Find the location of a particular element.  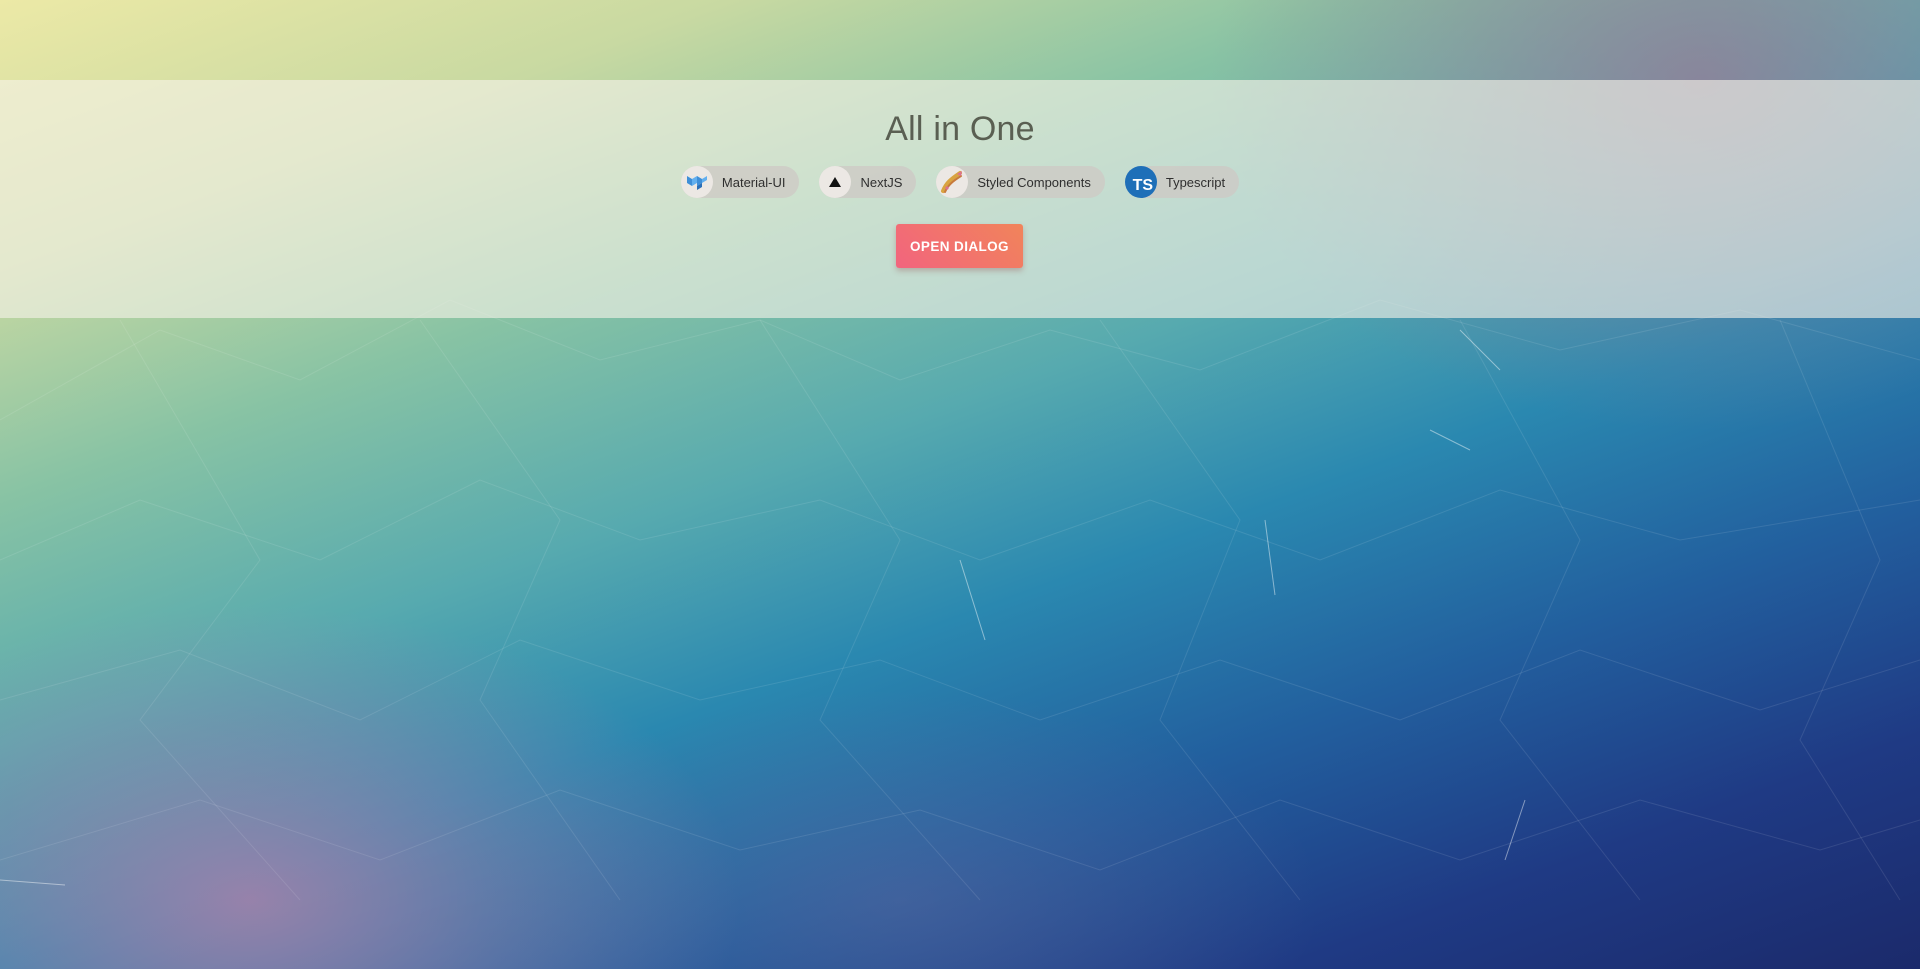

chip-styled-components: Styled Components is located at coordinates (1020, 182).